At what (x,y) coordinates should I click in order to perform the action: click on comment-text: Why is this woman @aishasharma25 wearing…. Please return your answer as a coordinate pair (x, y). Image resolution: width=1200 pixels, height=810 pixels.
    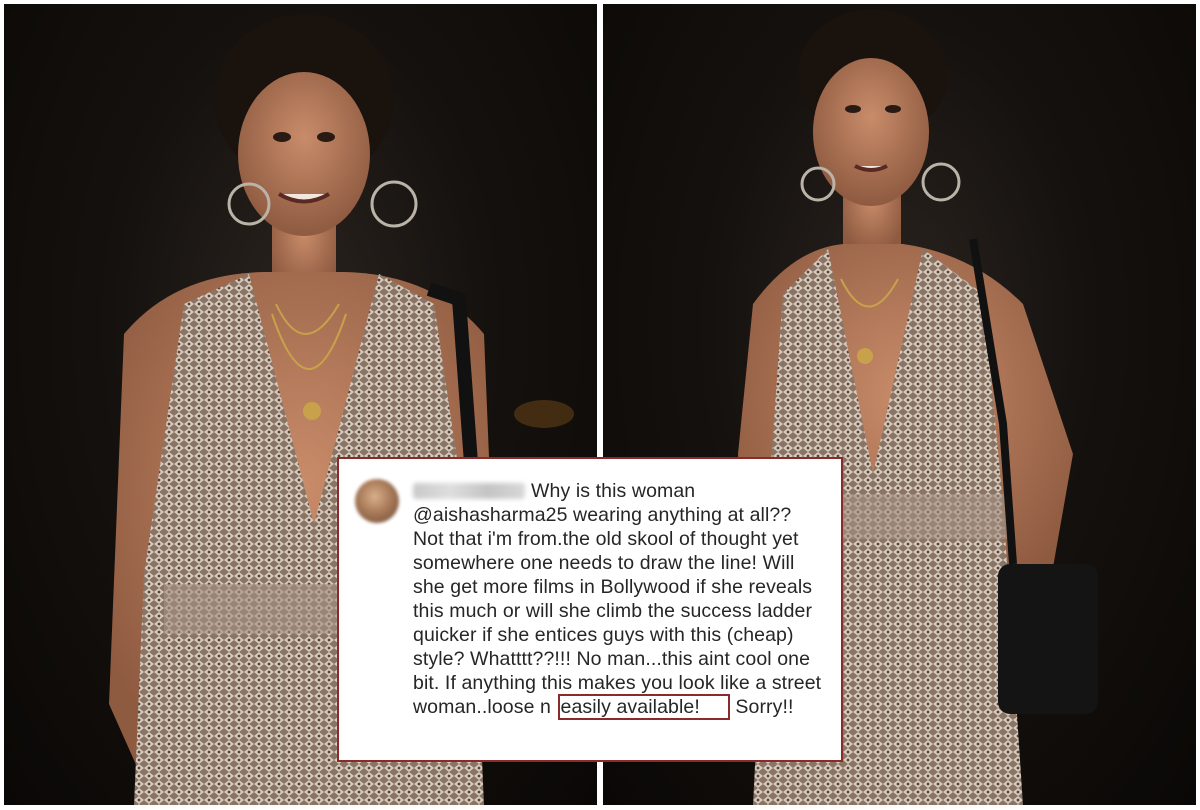
    Looking at the image, I should click on (618, 599).